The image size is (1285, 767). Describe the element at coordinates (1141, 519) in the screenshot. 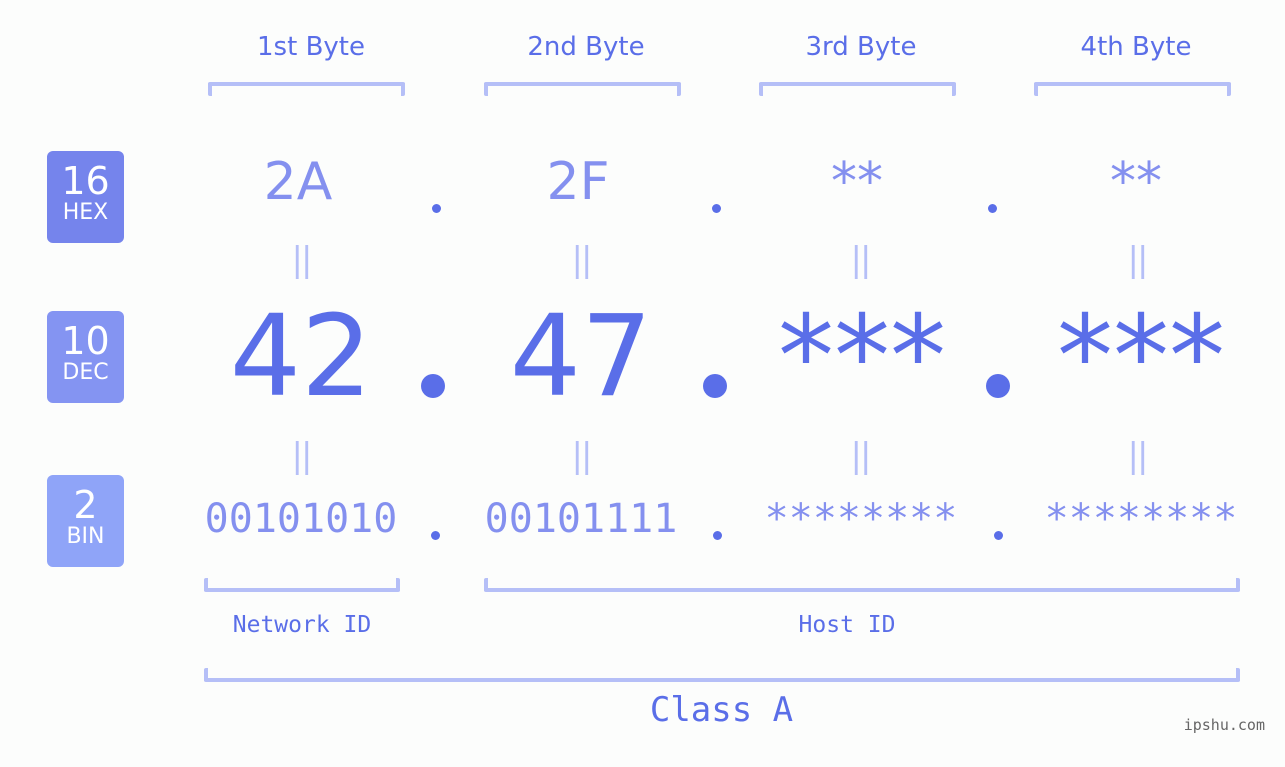

I see `bin-value-4: ********` at that location.